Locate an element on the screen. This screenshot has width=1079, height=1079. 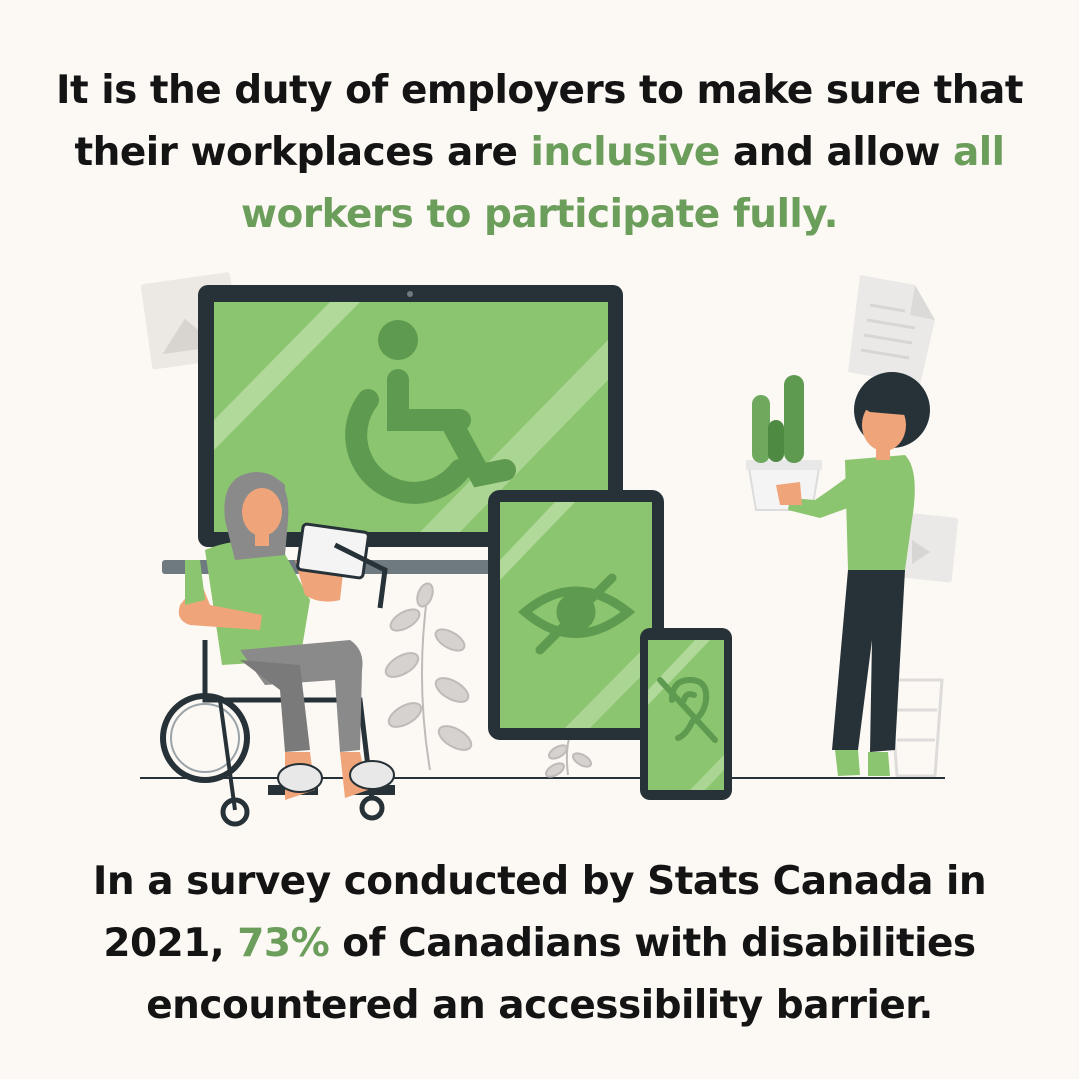
phone is located at coordinates (686, 714).